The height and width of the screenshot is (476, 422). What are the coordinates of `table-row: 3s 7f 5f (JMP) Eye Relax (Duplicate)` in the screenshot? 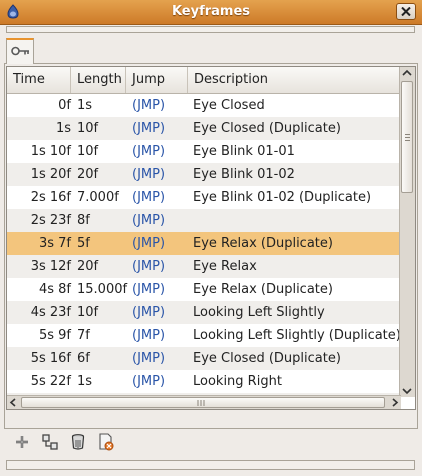 It's located at (203, 243).